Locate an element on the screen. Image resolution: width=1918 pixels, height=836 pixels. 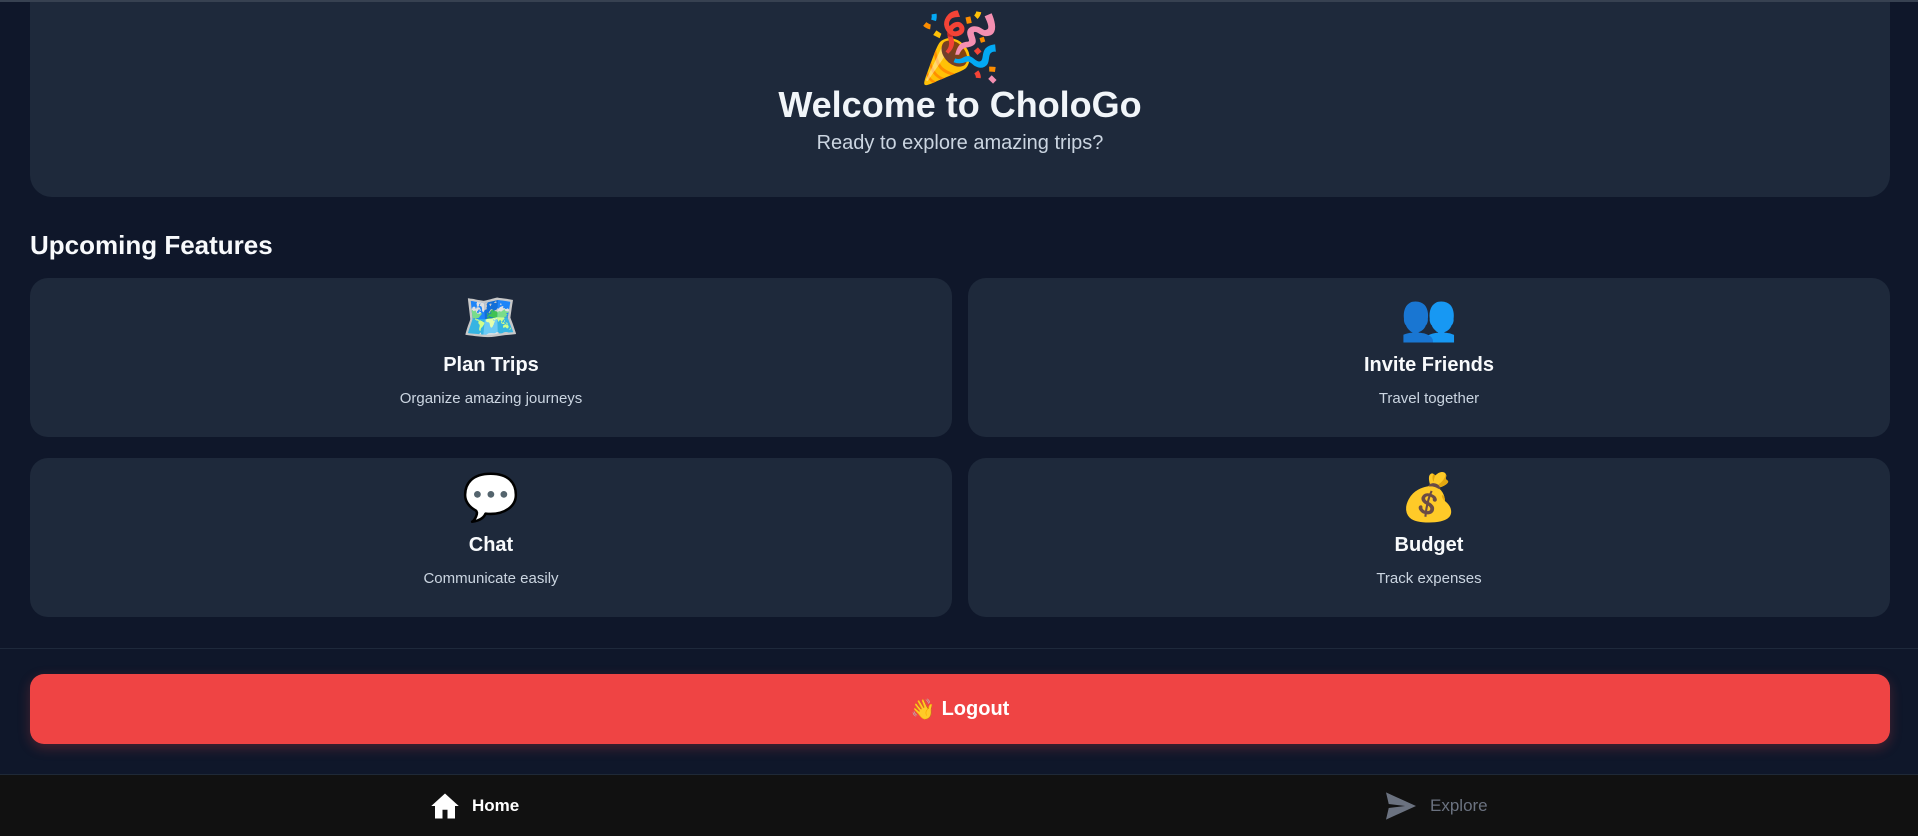
divider is located at coordinates (959, 648).